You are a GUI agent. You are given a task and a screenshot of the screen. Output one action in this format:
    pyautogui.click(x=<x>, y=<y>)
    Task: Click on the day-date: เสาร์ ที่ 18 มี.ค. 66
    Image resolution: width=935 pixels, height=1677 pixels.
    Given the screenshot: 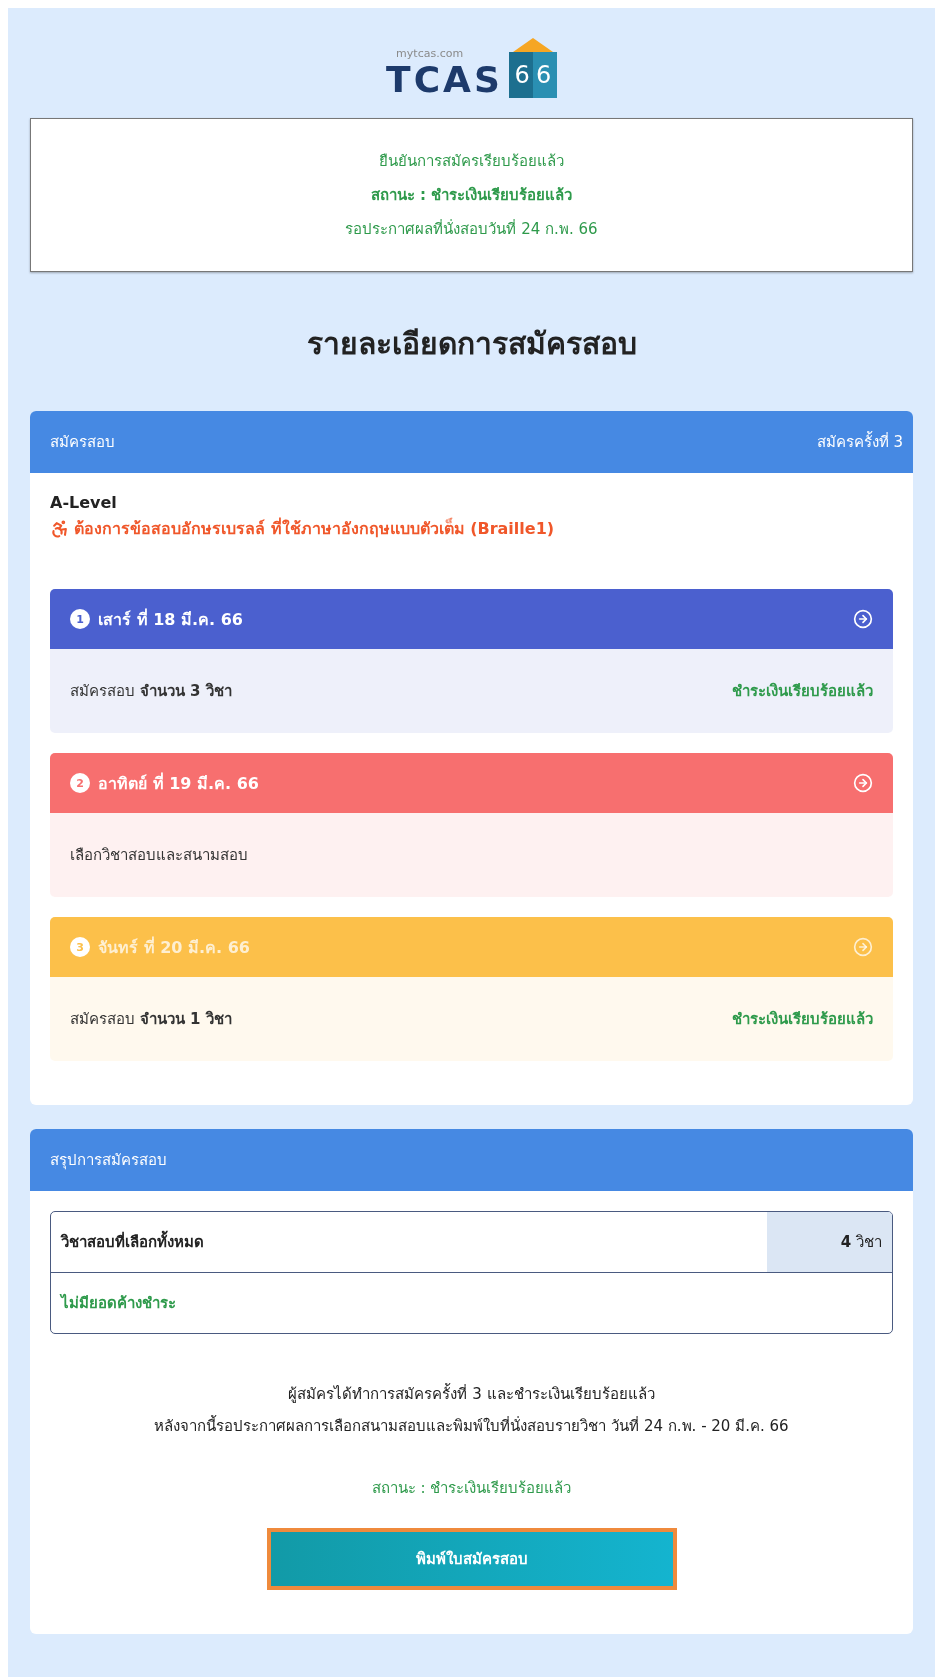 What is the action you would take?
    pyautogui.click(x=171, y=619)
    